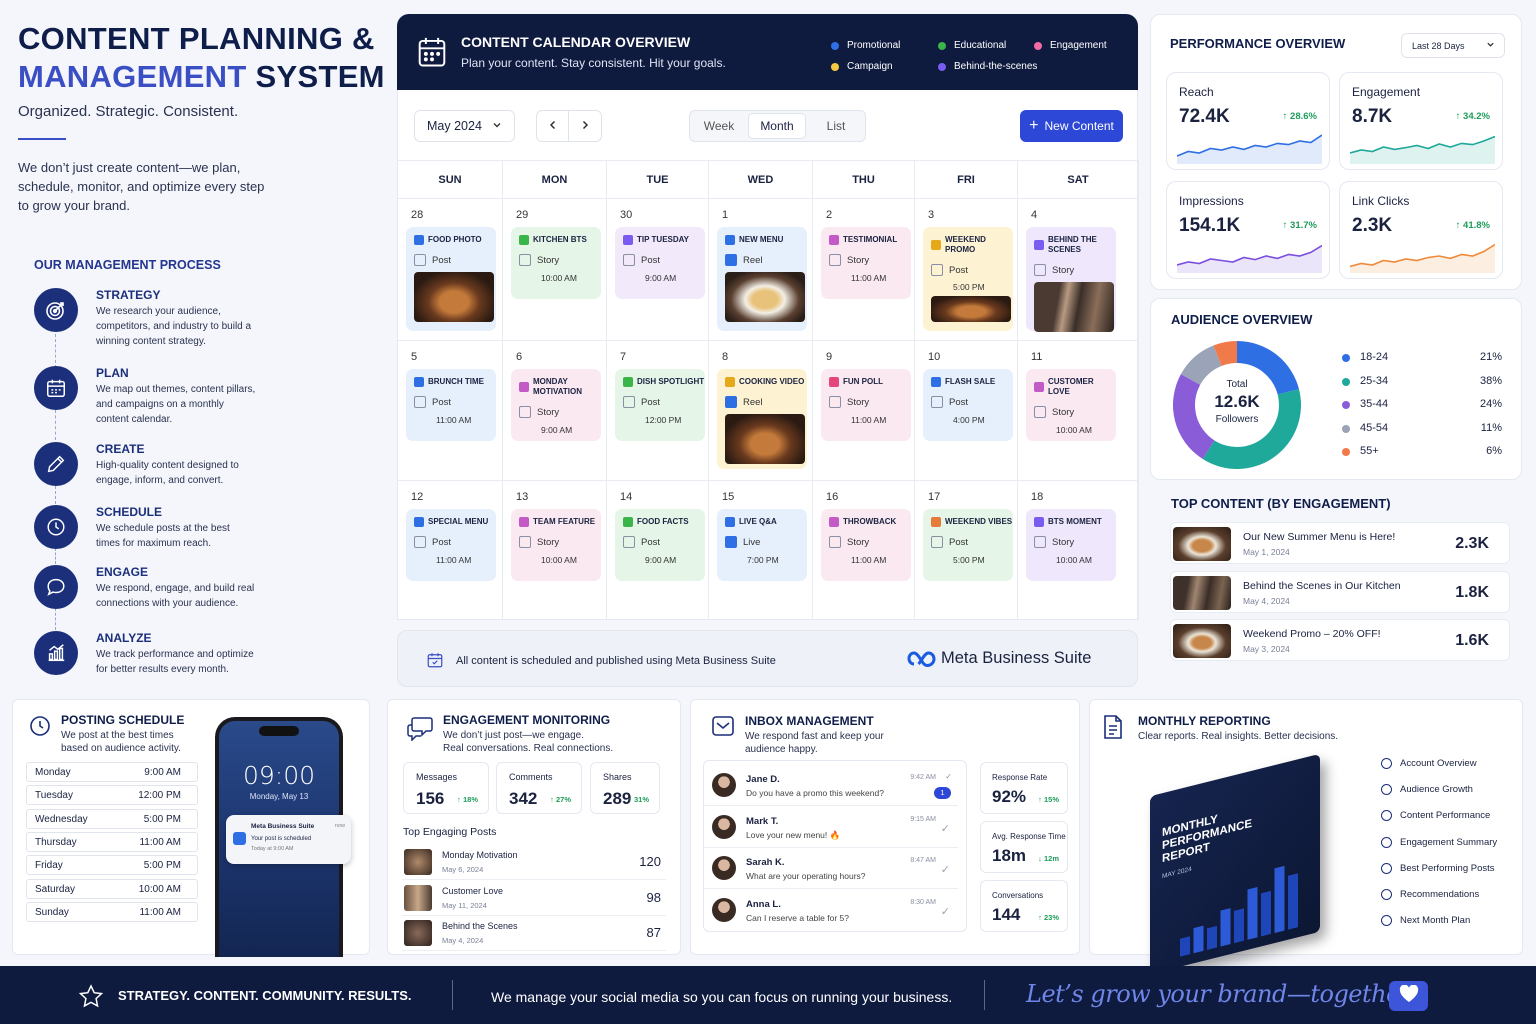 The width and height of the screenshot is (1536, 1024). What do you see at coordinates (1185, 946) in the screenshot?
I see `book-bar` at bounding box center [1185, 946].